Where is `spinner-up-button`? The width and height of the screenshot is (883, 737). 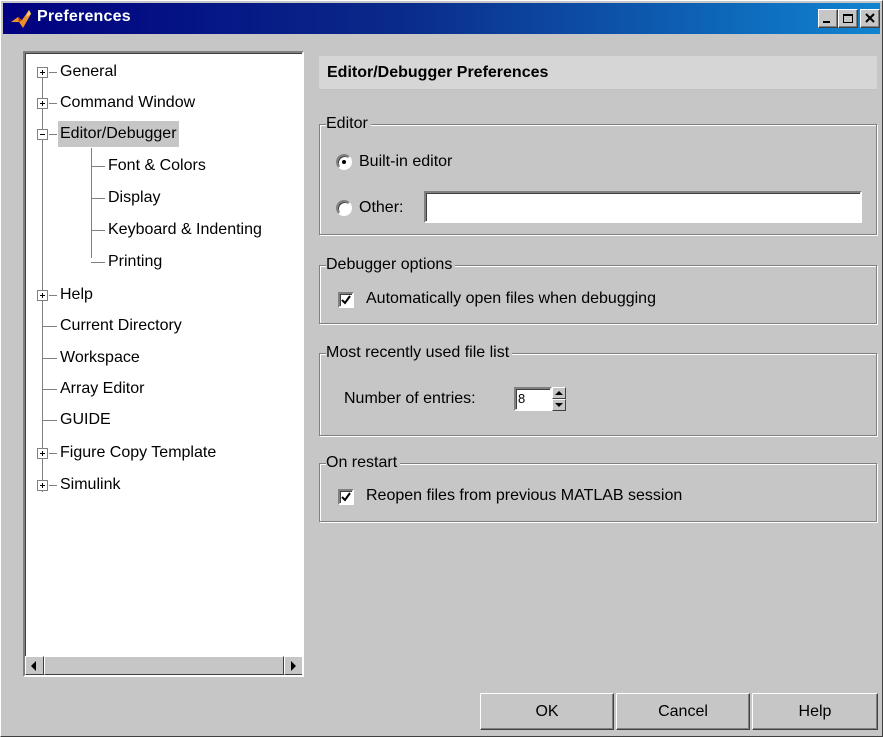 spinner-up-button is located at coordinates (559, 393).